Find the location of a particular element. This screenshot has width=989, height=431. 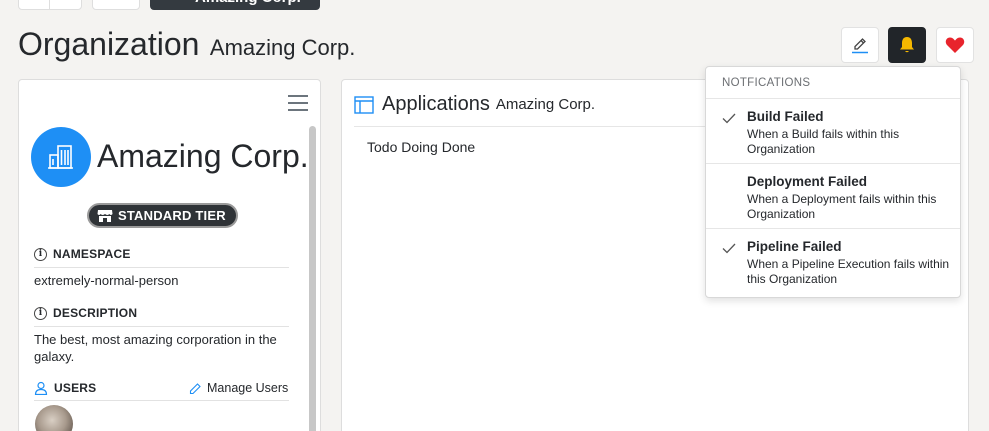

applications-title-sub: Amazing Corp. is located at coordinates (545, 104).